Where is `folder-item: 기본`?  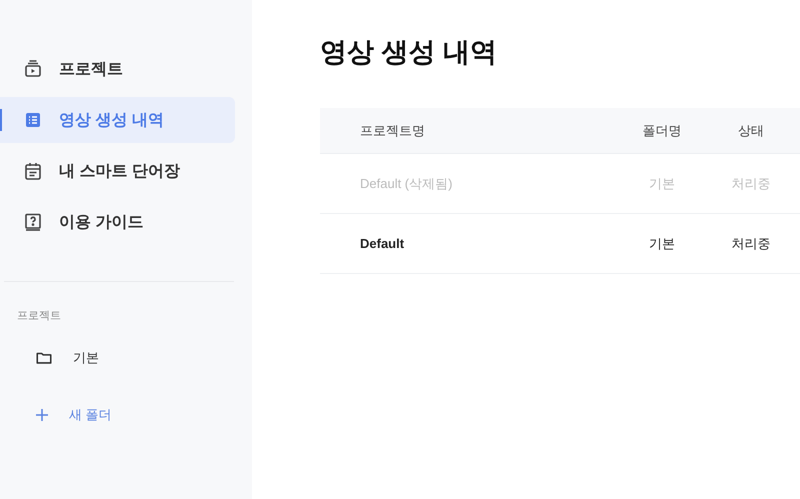
folder-item: 기본 is located at coordinates (126, 358).